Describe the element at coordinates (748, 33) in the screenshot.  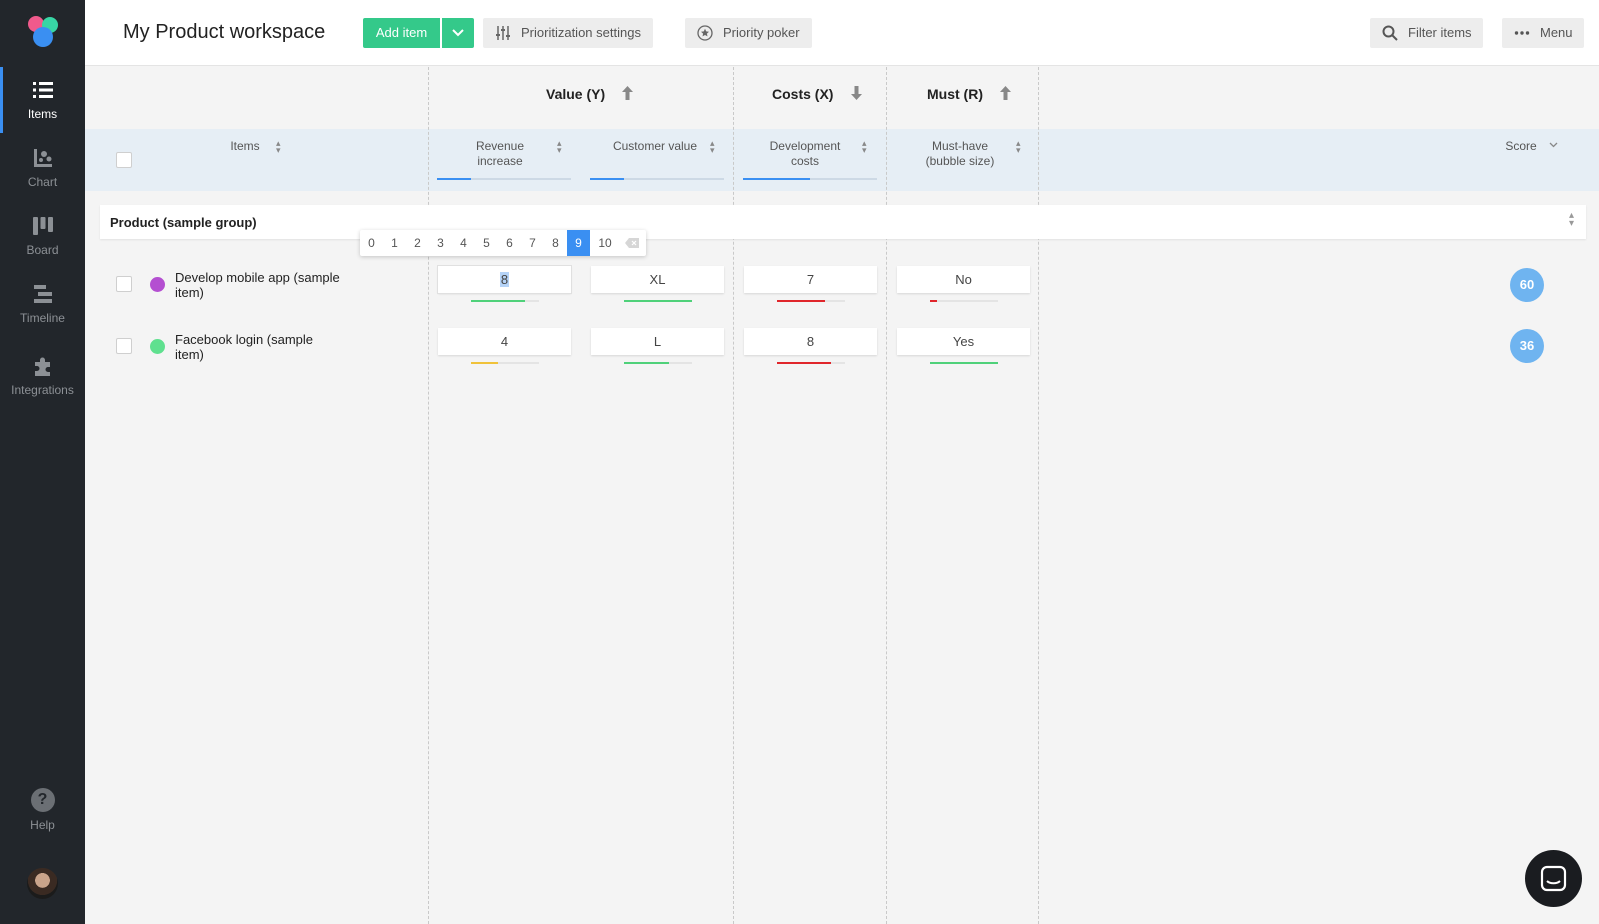
I see `priority-poker-button: Priority poker` at that location.